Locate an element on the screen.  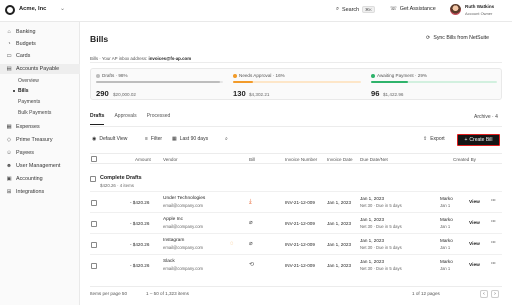
tab-processed: Processed is located at coordinates (159, 119).